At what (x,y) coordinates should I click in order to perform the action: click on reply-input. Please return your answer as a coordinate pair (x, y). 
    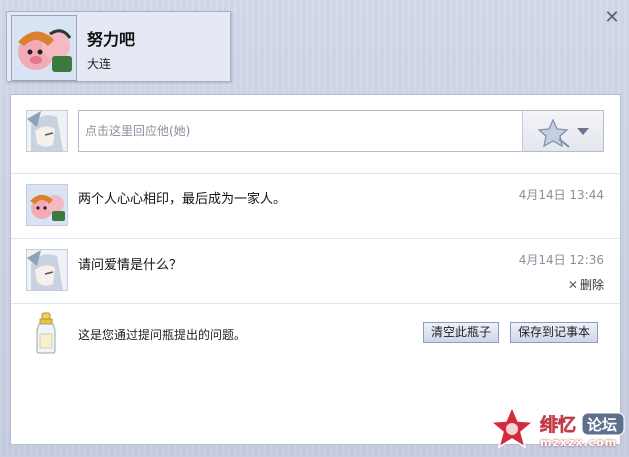
    Looking at the image, I should click on (299, 131).